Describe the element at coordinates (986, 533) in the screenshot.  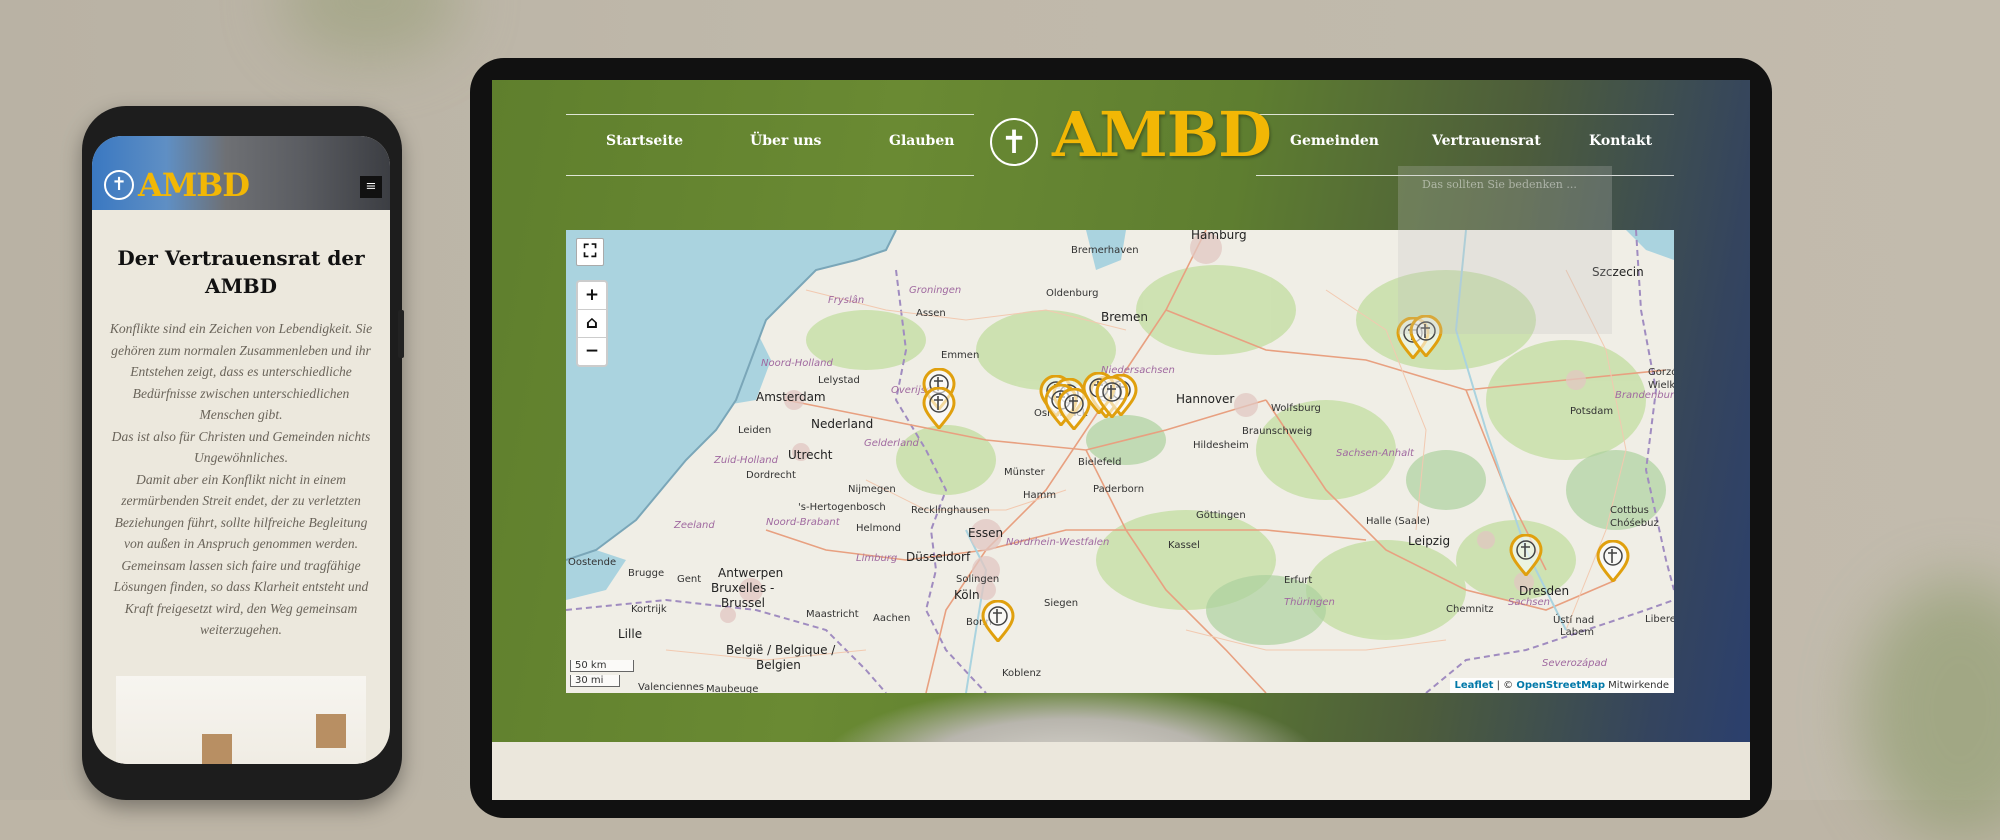
I see `city-label: Essen` at that location.